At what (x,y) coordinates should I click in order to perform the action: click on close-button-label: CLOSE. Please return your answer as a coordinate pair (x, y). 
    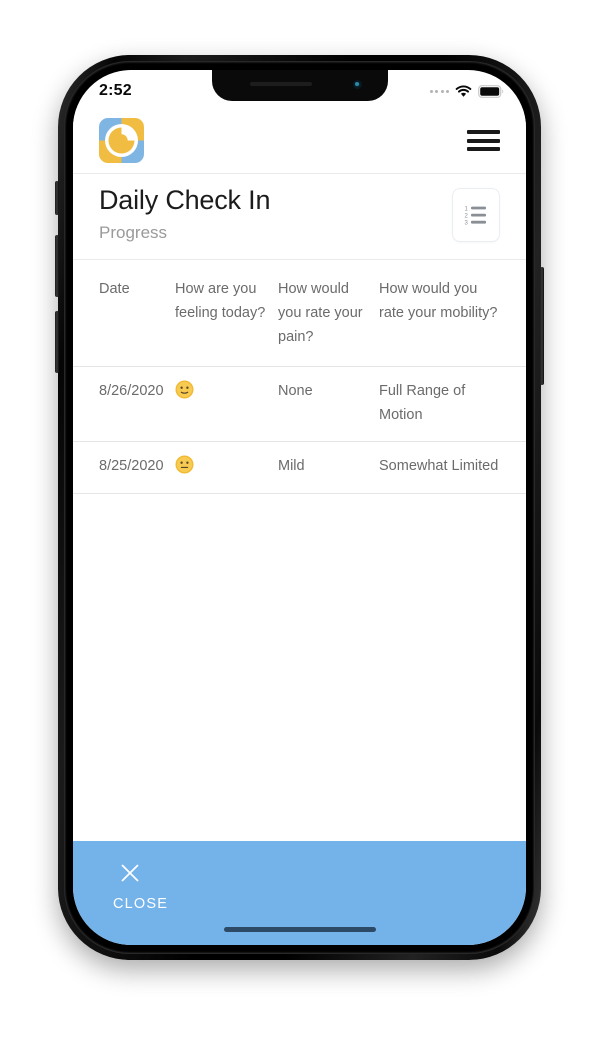
    Looking at the image, I should click on (141, 904).